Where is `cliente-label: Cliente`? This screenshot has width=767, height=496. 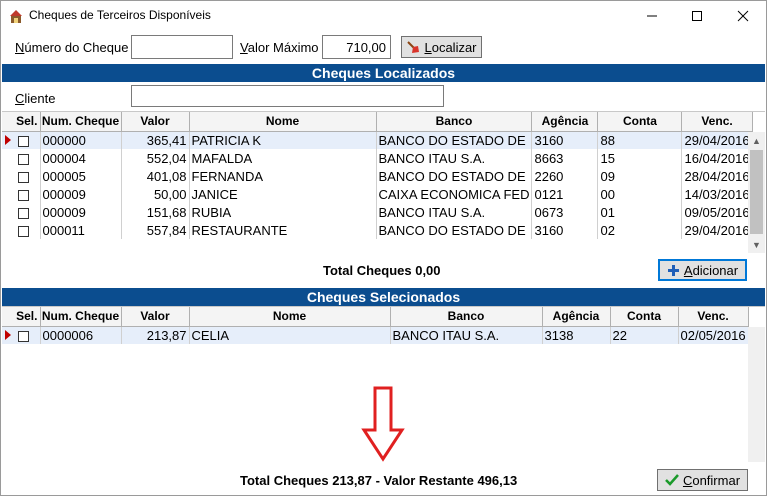 cliente-label: Cliente is located at coordinates (35, 98).